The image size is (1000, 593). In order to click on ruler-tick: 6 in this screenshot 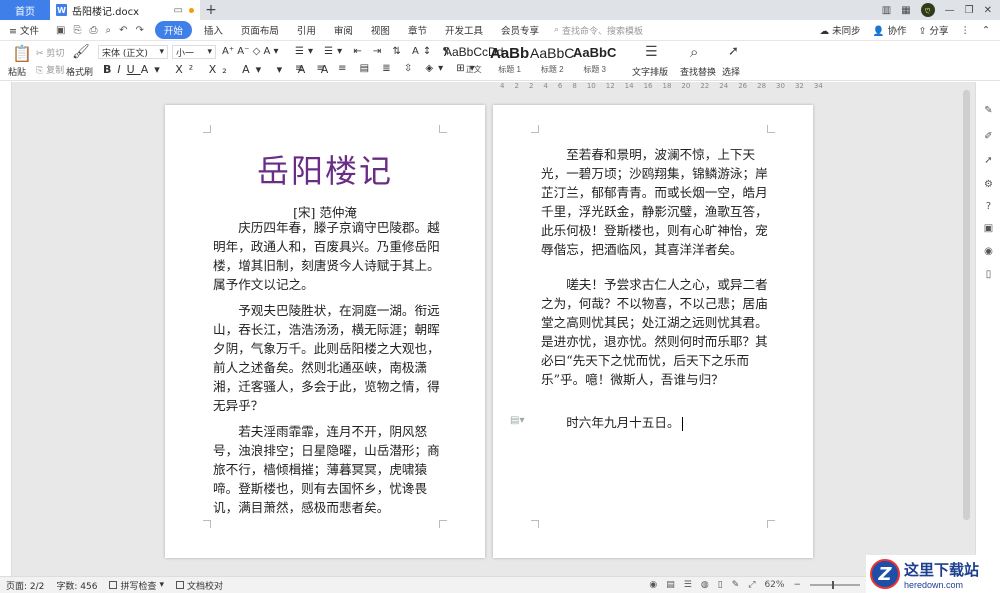, I will do `click(560, 86)`.